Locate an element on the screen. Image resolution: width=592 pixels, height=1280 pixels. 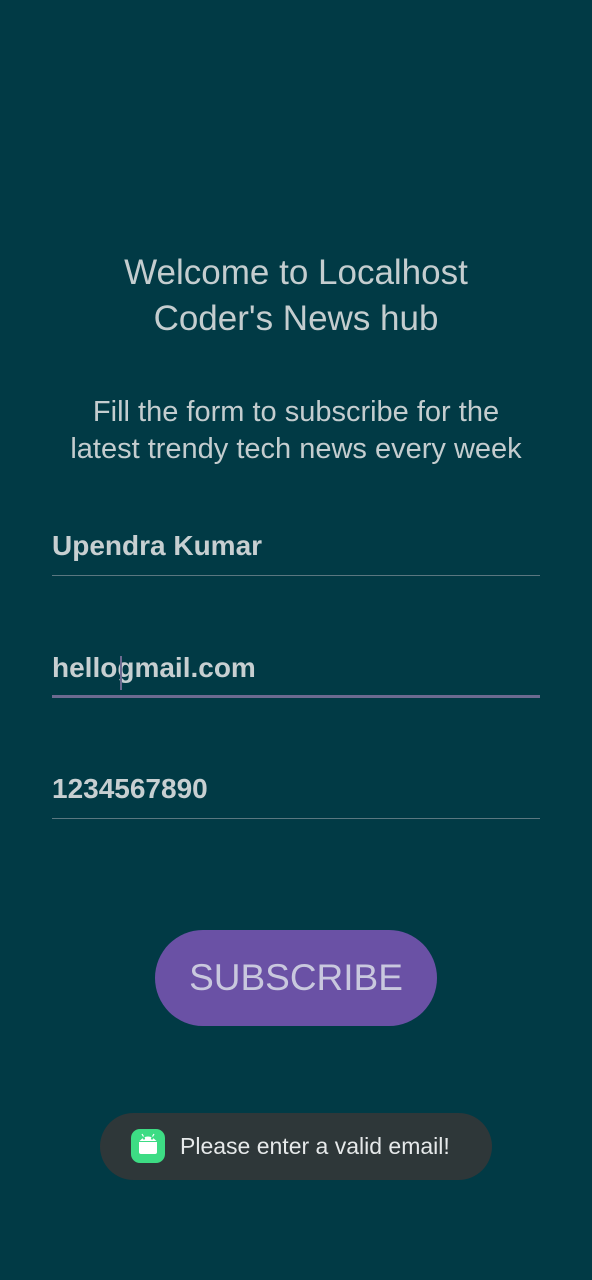
phone-field-value: 1234567890 is located at coordinates (130, 788).